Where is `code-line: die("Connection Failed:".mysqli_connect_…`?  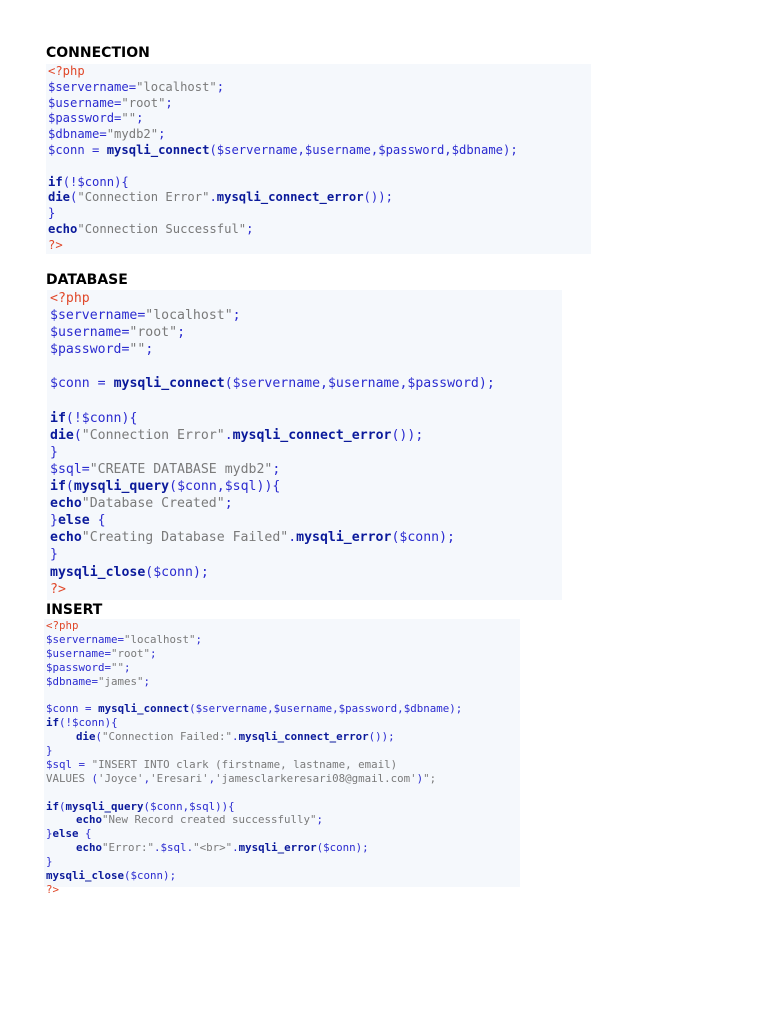
code-line: die("Connection Failed:".mysqli_connect_… is located at coordinates (235, 737).